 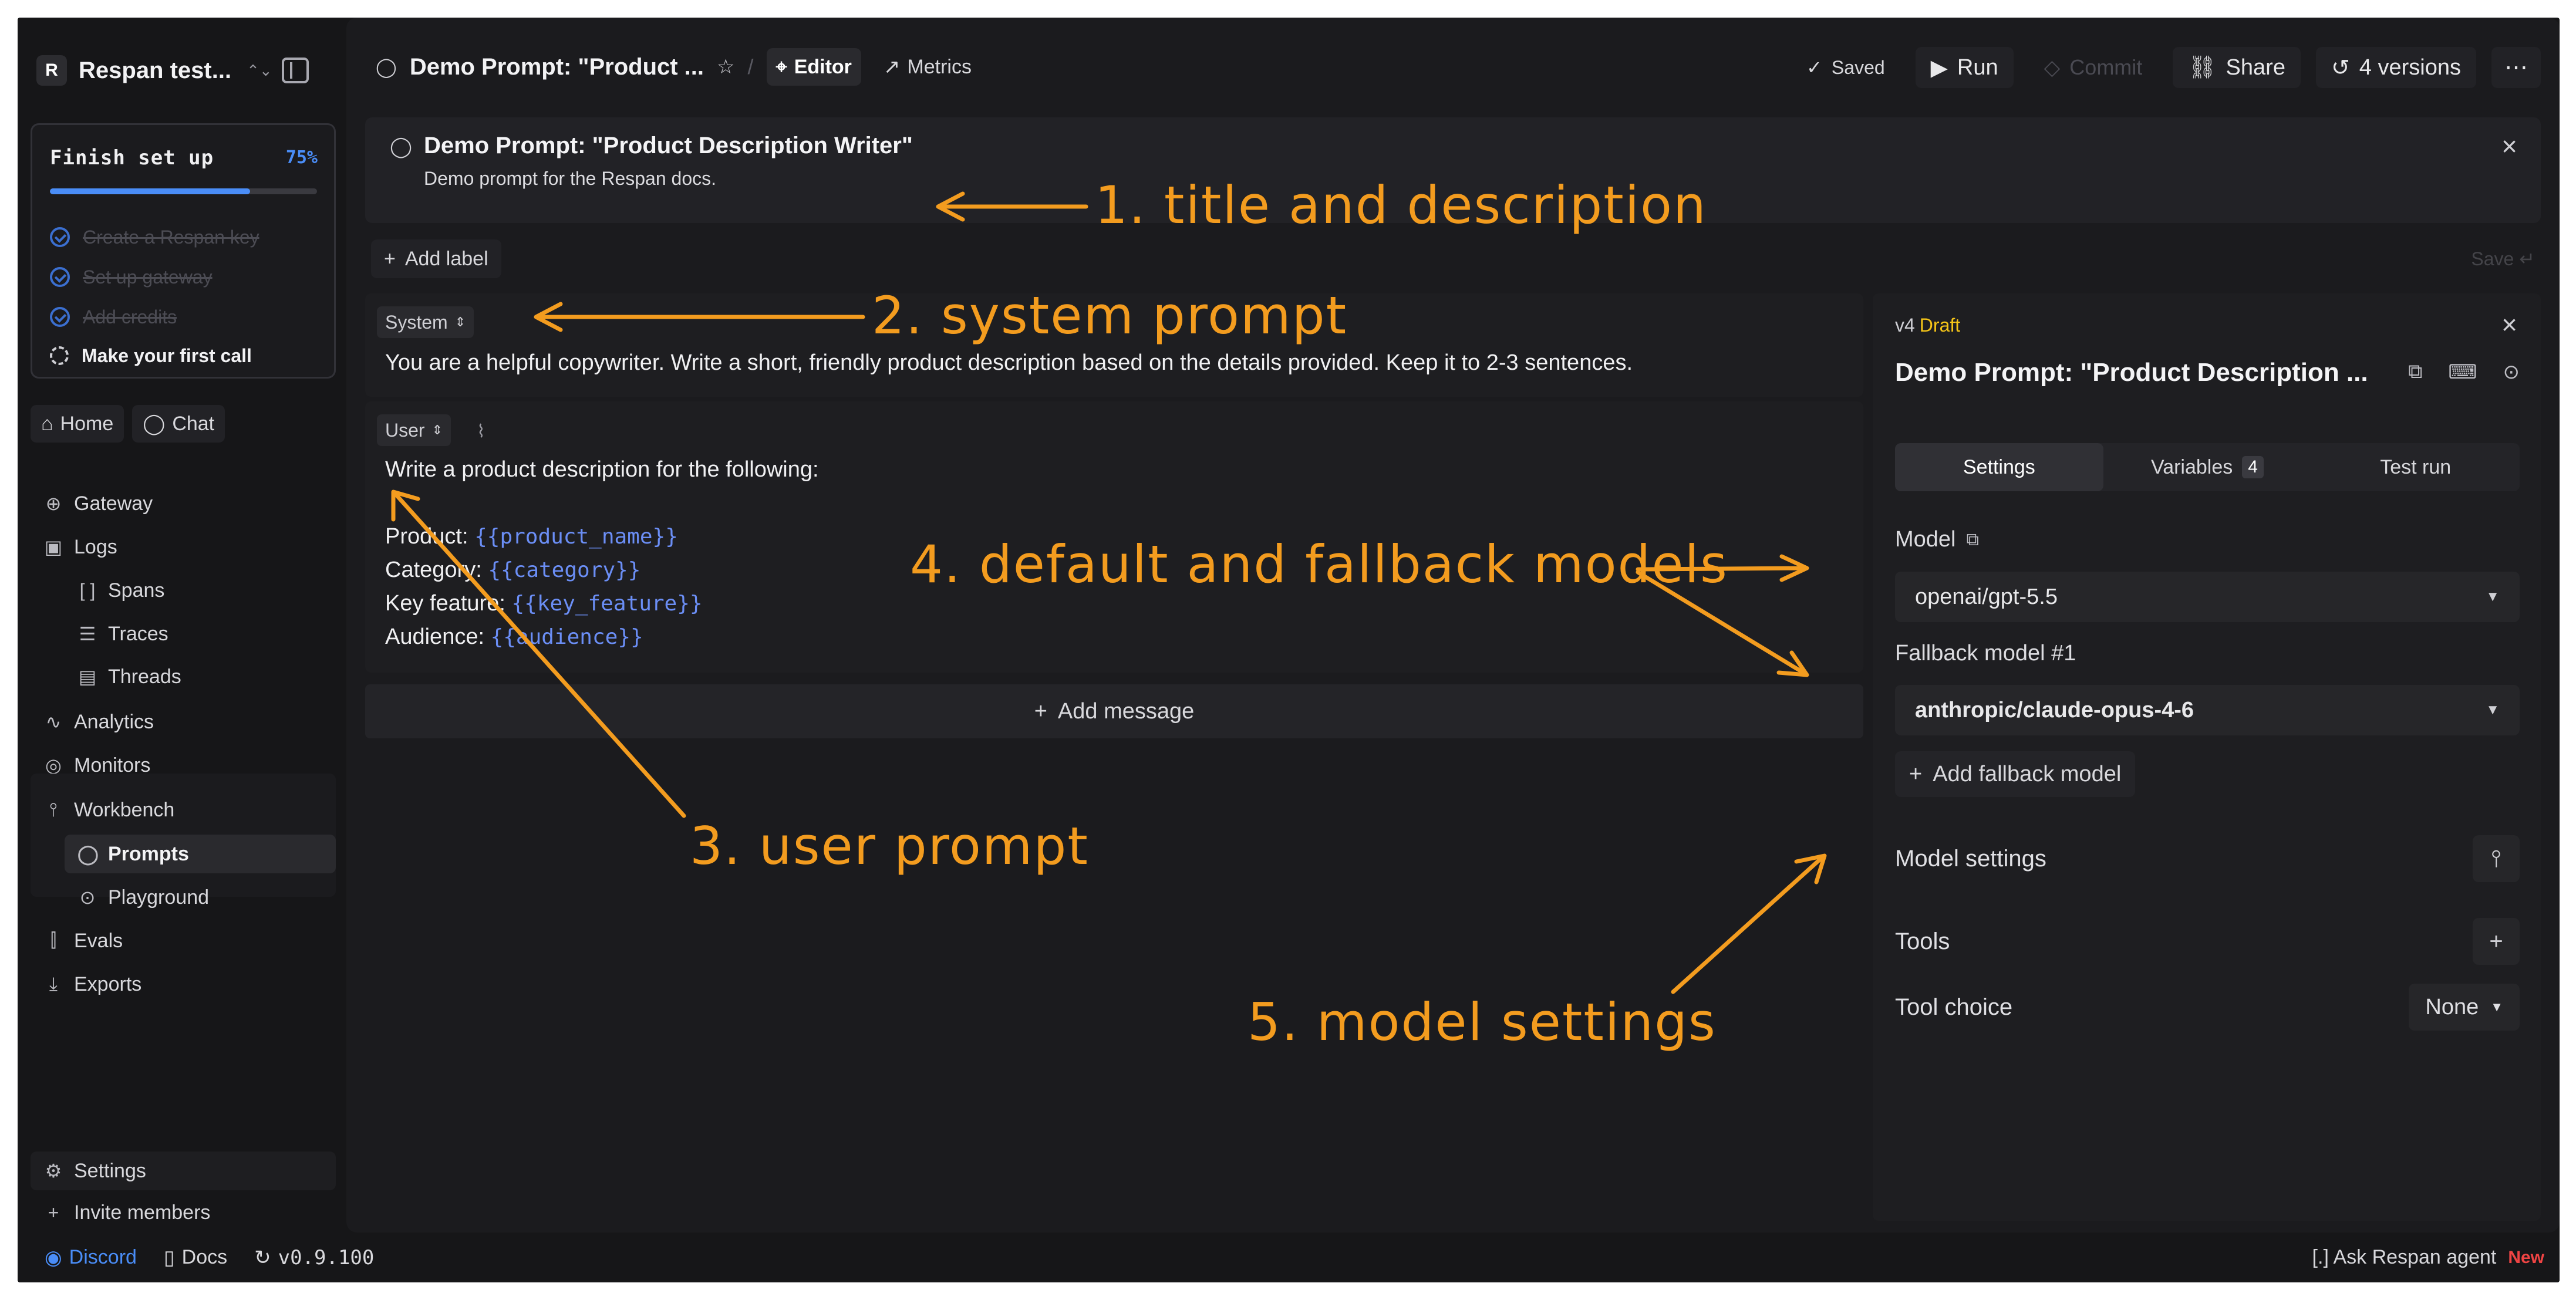 I want to click on setup-item: Set up gateway, so click(x=131, y=277).